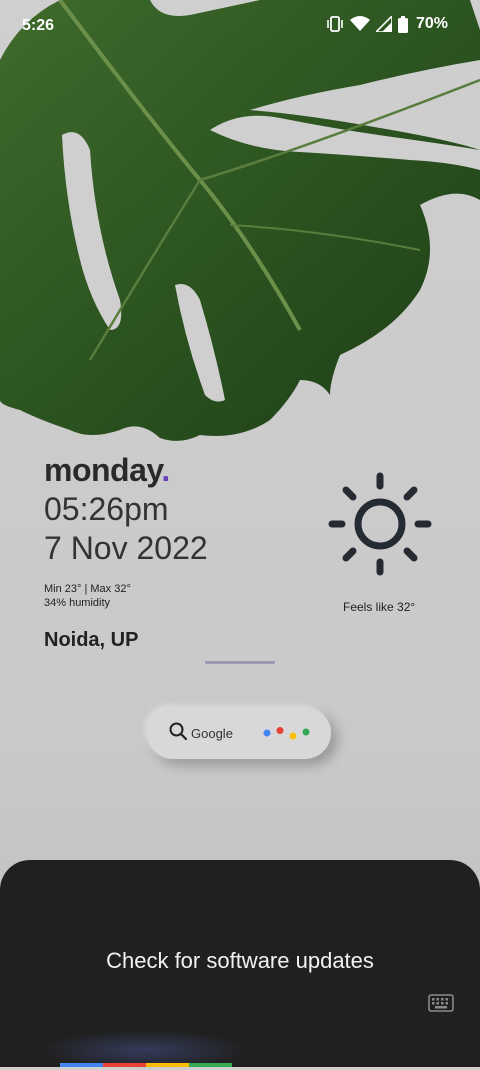  Describe the element at coordinates (335, 24) in the screenshot. I see `vibrate-icon` at that location.